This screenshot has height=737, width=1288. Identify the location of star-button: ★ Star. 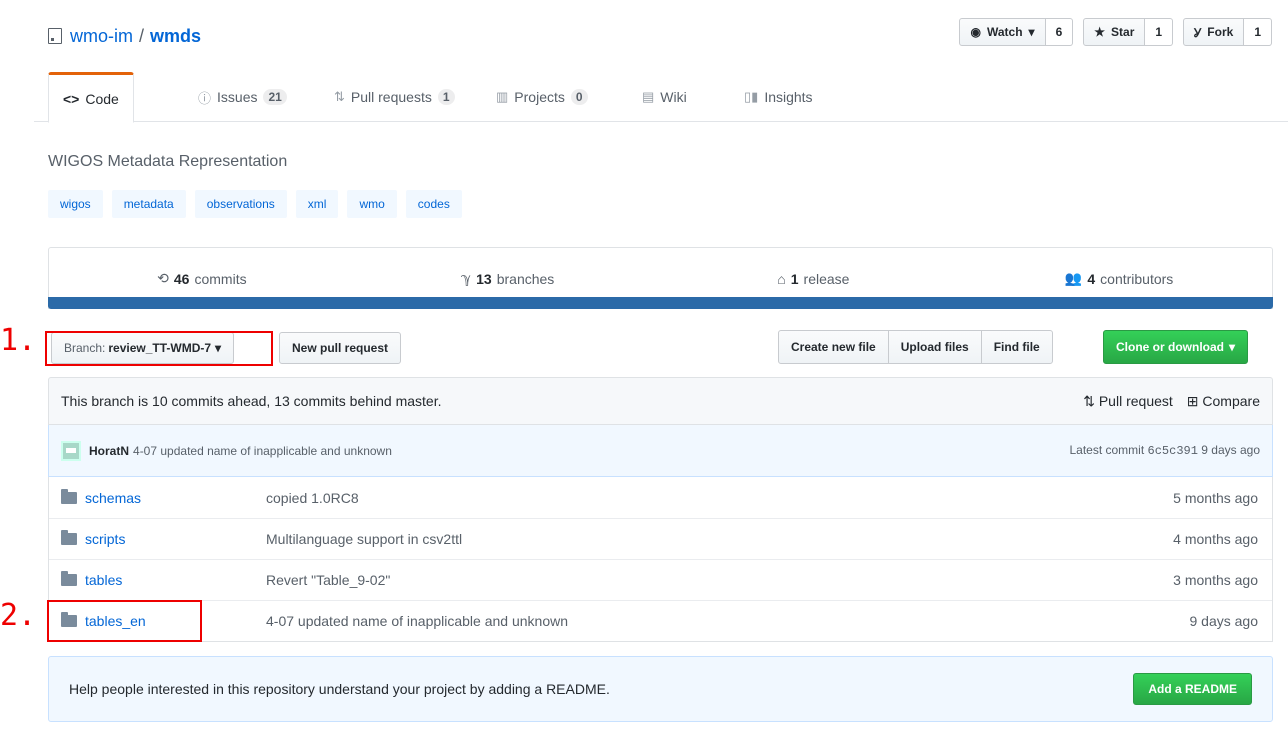
(1114, 32).